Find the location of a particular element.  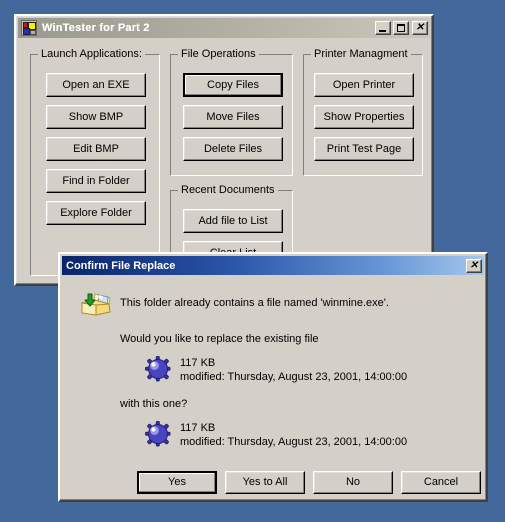

edit-bmp-button: Edit BMP is located at coordinates (96, 149).